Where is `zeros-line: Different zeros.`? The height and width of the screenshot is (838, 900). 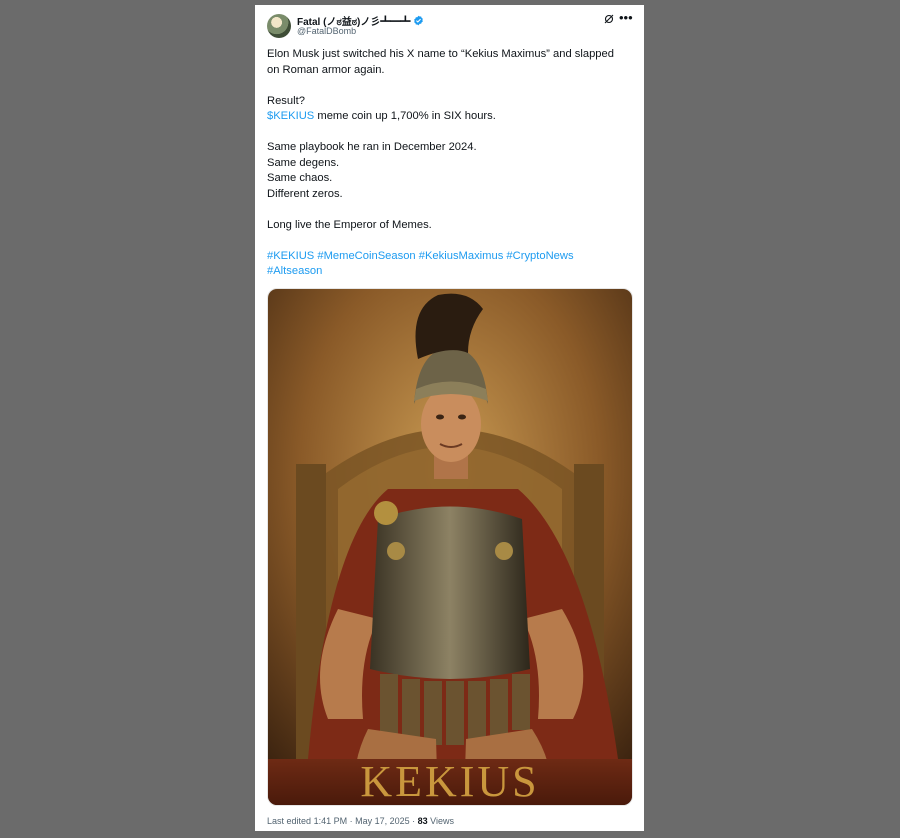 zeros-line: Different zeros. is located at coordinates (305, 193).